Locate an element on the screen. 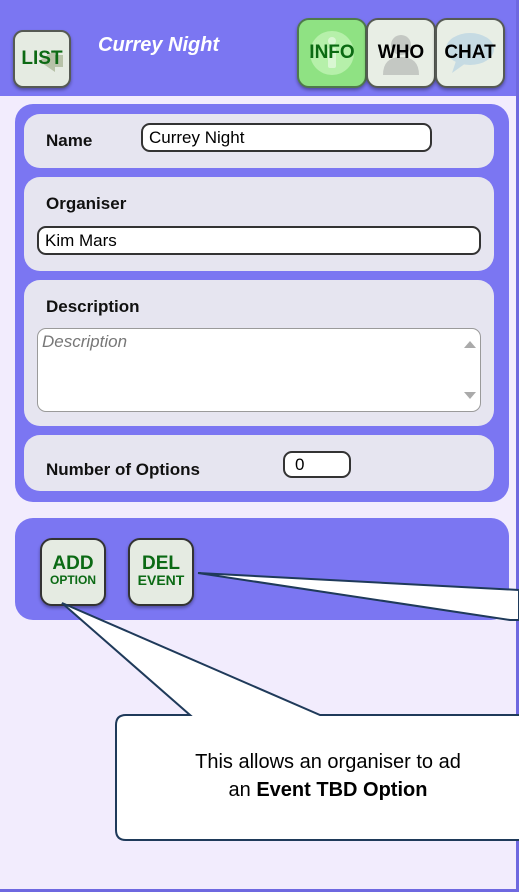  tab-who-label: WHO is located at coordinates (401, 52).